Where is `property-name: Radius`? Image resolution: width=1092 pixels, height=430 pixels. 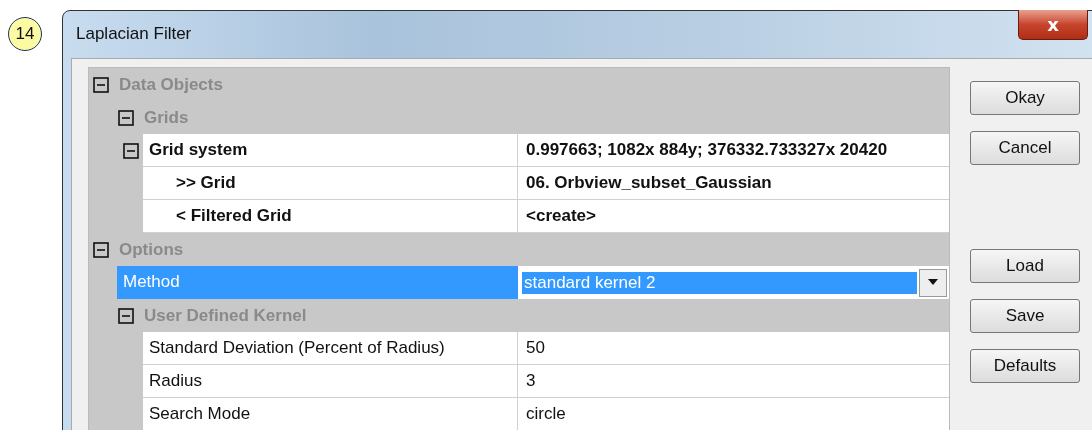
property-name: Radius is located at coordinates (330, 381).